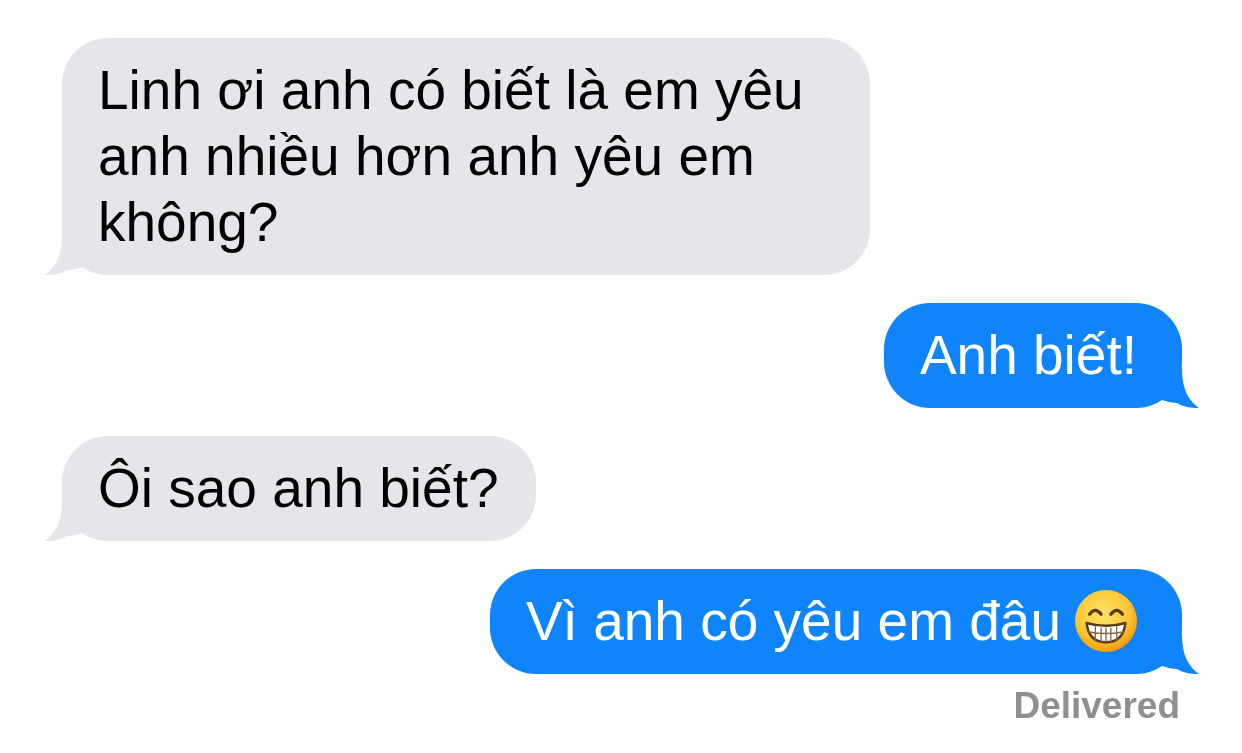 The width and height of the screenshot is (1242, 753). What do you see at coordinates (1028, 355) in the screenshot?
I see `message-text: Anh biết!` at bounding box center [1028, 355].